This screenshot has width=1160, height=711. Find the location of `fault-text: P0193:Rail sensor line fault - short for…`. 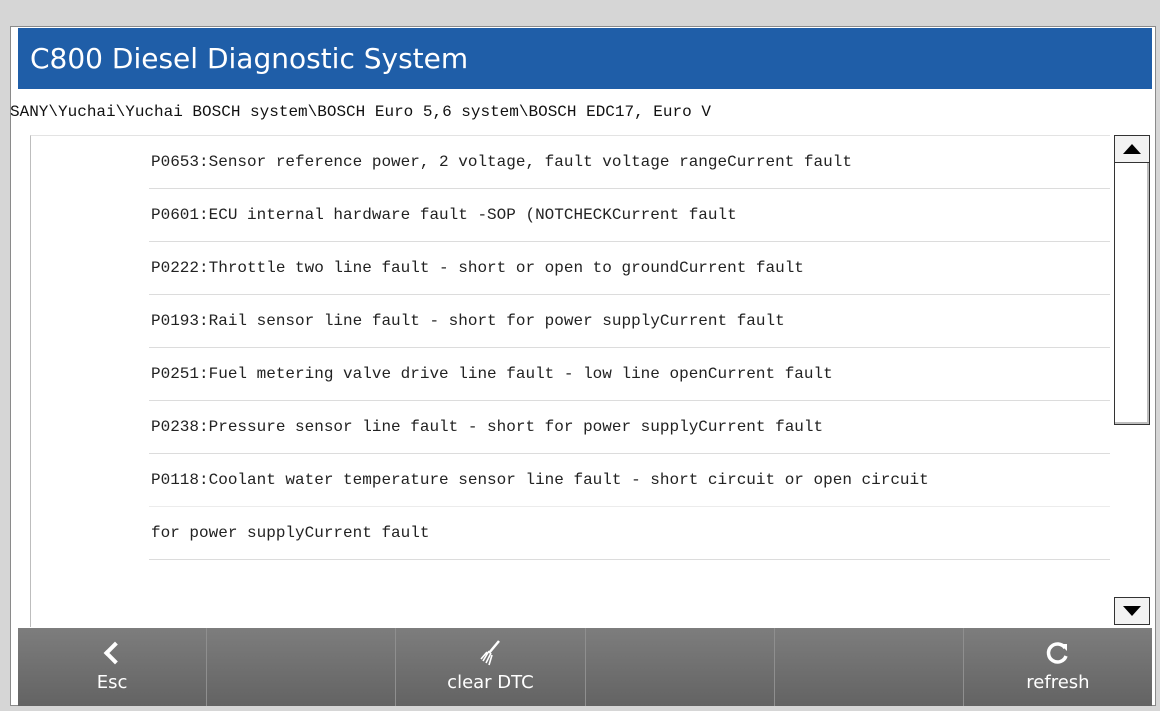

fault-text: P0193:Rail sensor line fault - short for… is located at coordinates (468, 321).